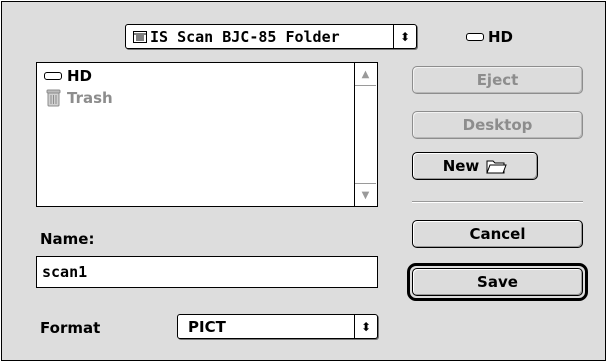 The height and width of the screenshot is (364, 609). I want to click on divider, so click(497, 202).